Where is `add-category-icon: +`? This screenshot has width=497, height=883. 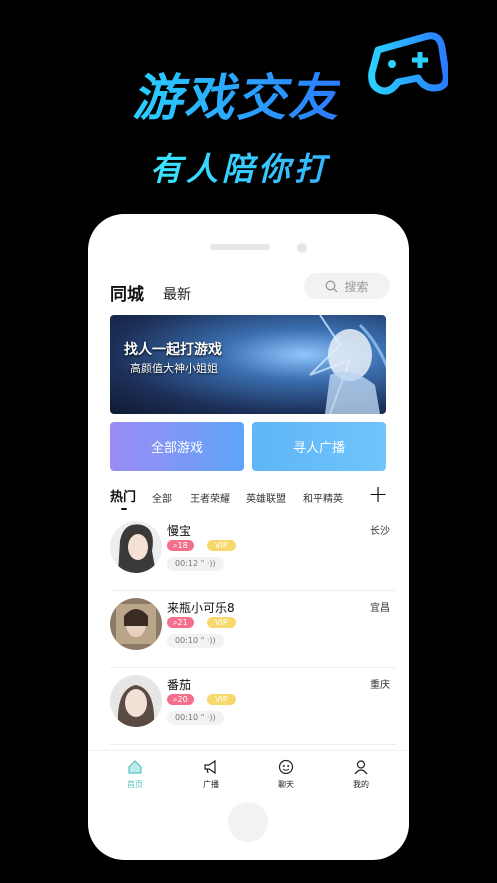
add-category-icon: + is located at coordinates (378, 494).